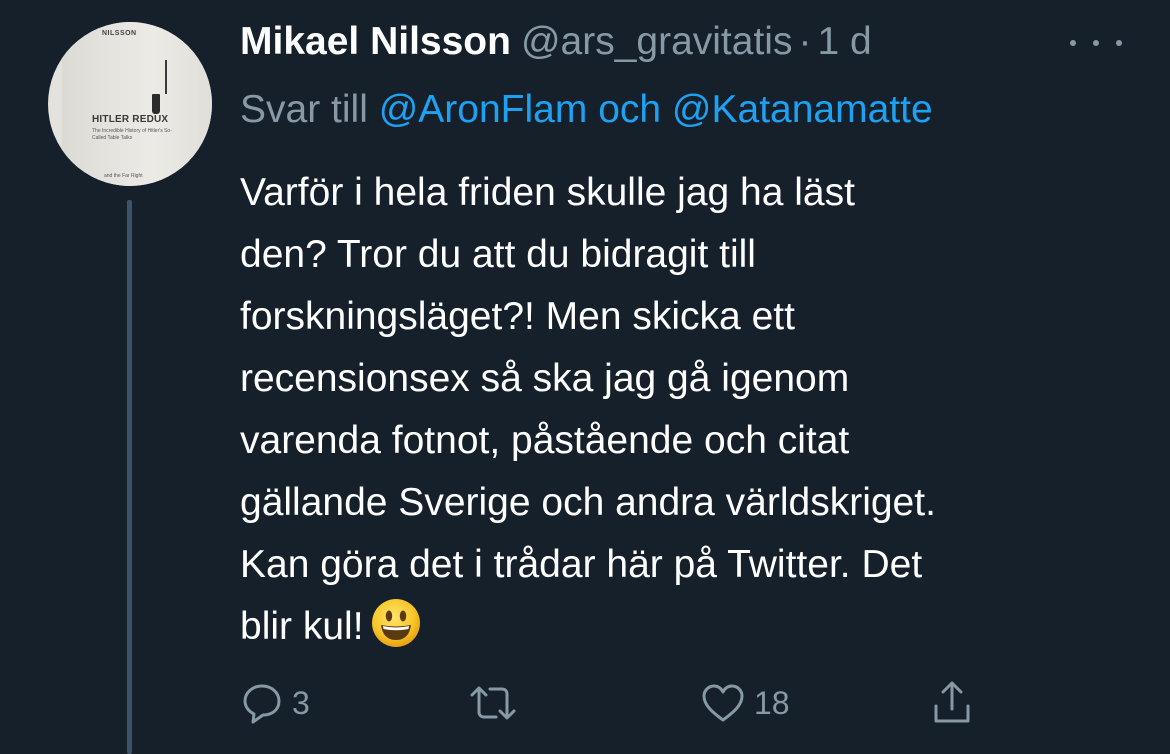  Describe the element at coordinates (517, 316) in the screenshot. I see `tweet-line: forskningsläget?! Men skicka ett` at that location.